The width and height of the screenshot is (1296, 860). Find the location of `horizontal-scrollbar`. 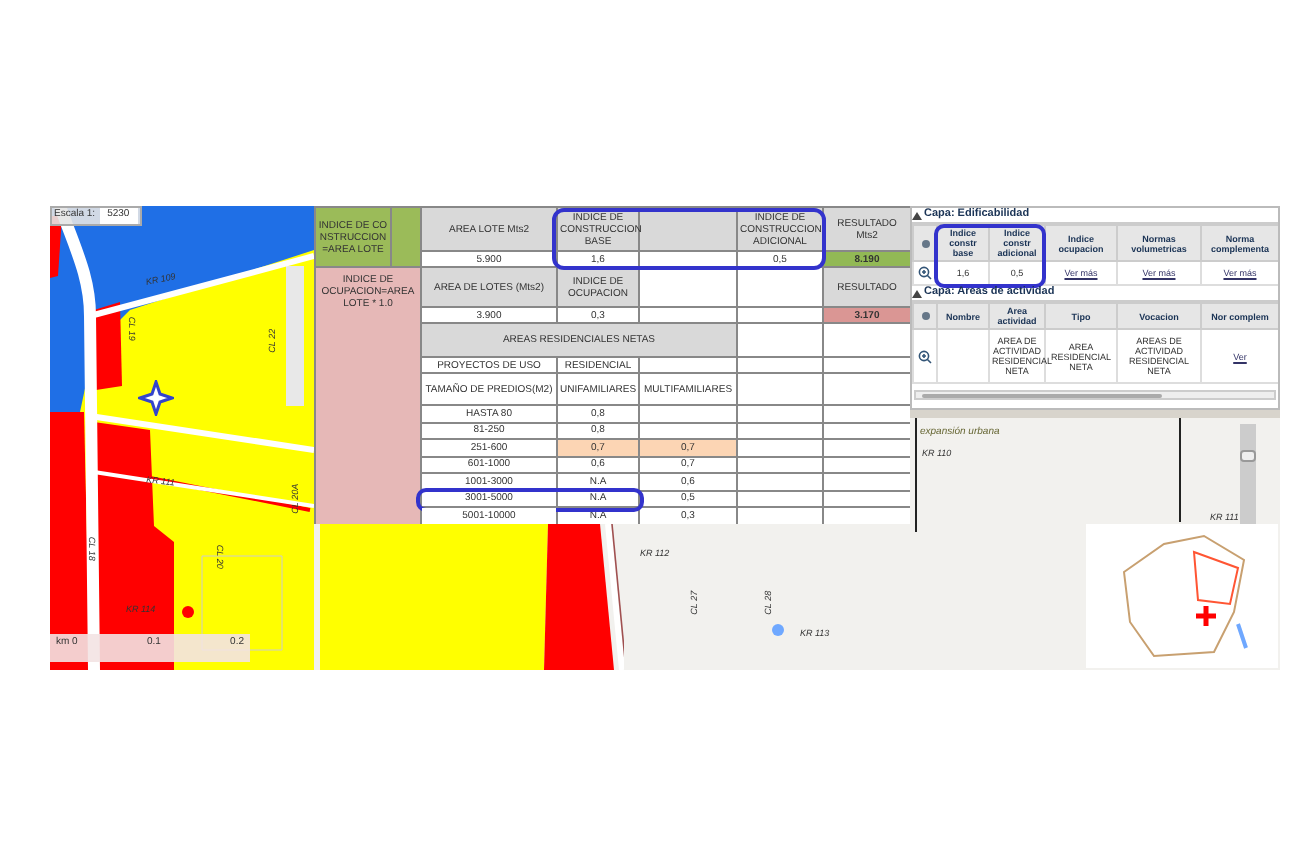

horizontal-scrollbar is located at coordinates (1095, 395).